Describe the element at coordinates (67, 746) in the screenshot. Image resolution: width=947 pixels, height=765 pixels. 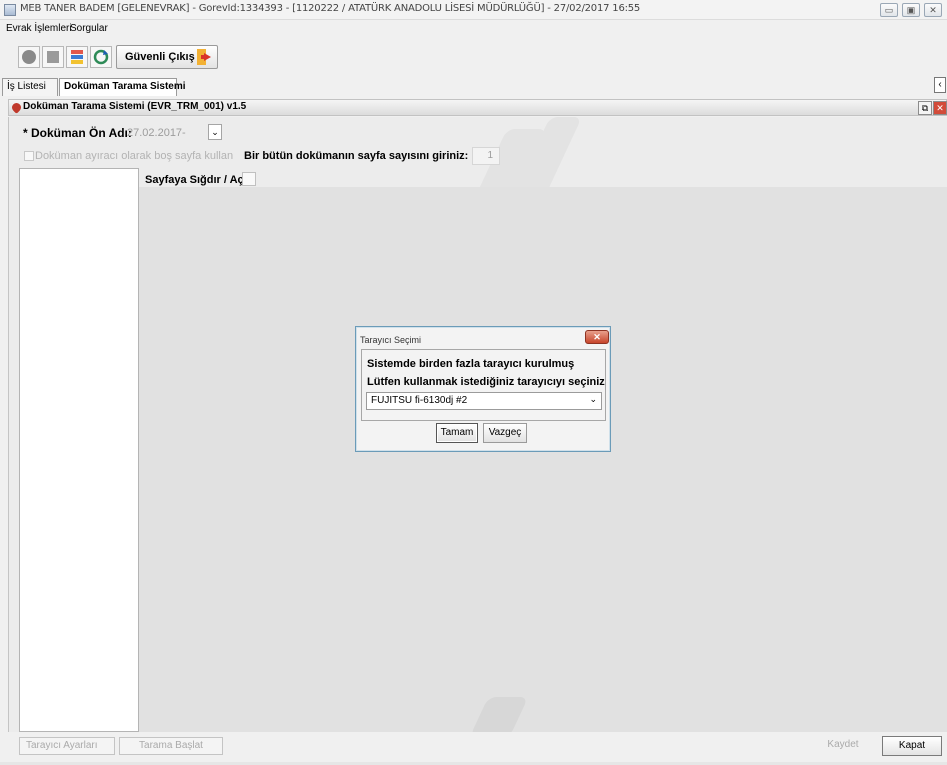
I see `scanner-settings-button: Tarayıcı Ayarları` at that location.